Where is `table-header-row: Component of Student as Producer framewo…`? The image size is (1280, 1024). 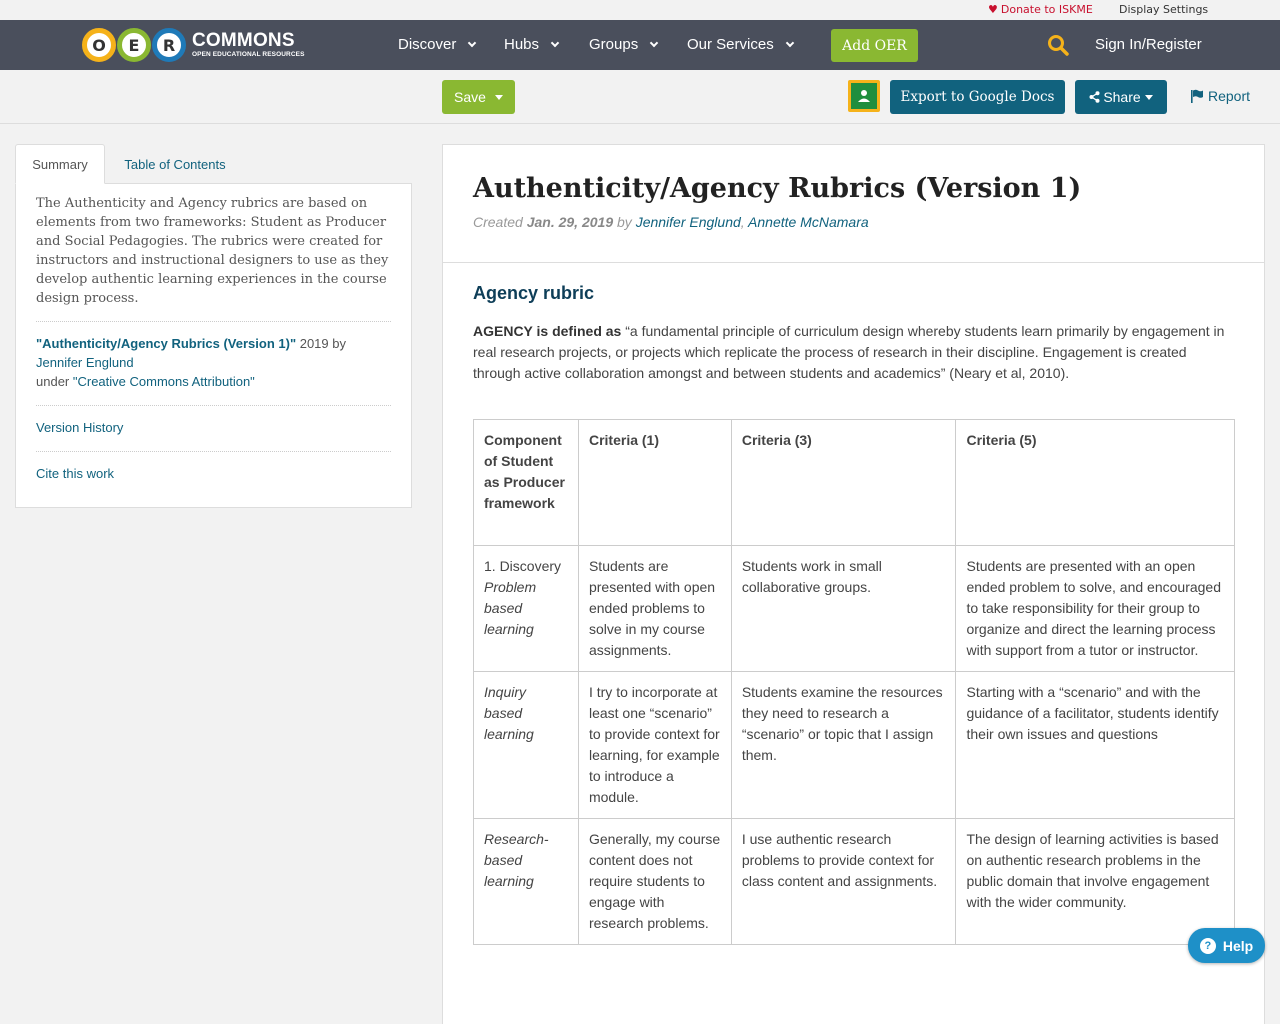
table-header-row: Component of Student as Producer framewo… is located at coordinates (854, 482).